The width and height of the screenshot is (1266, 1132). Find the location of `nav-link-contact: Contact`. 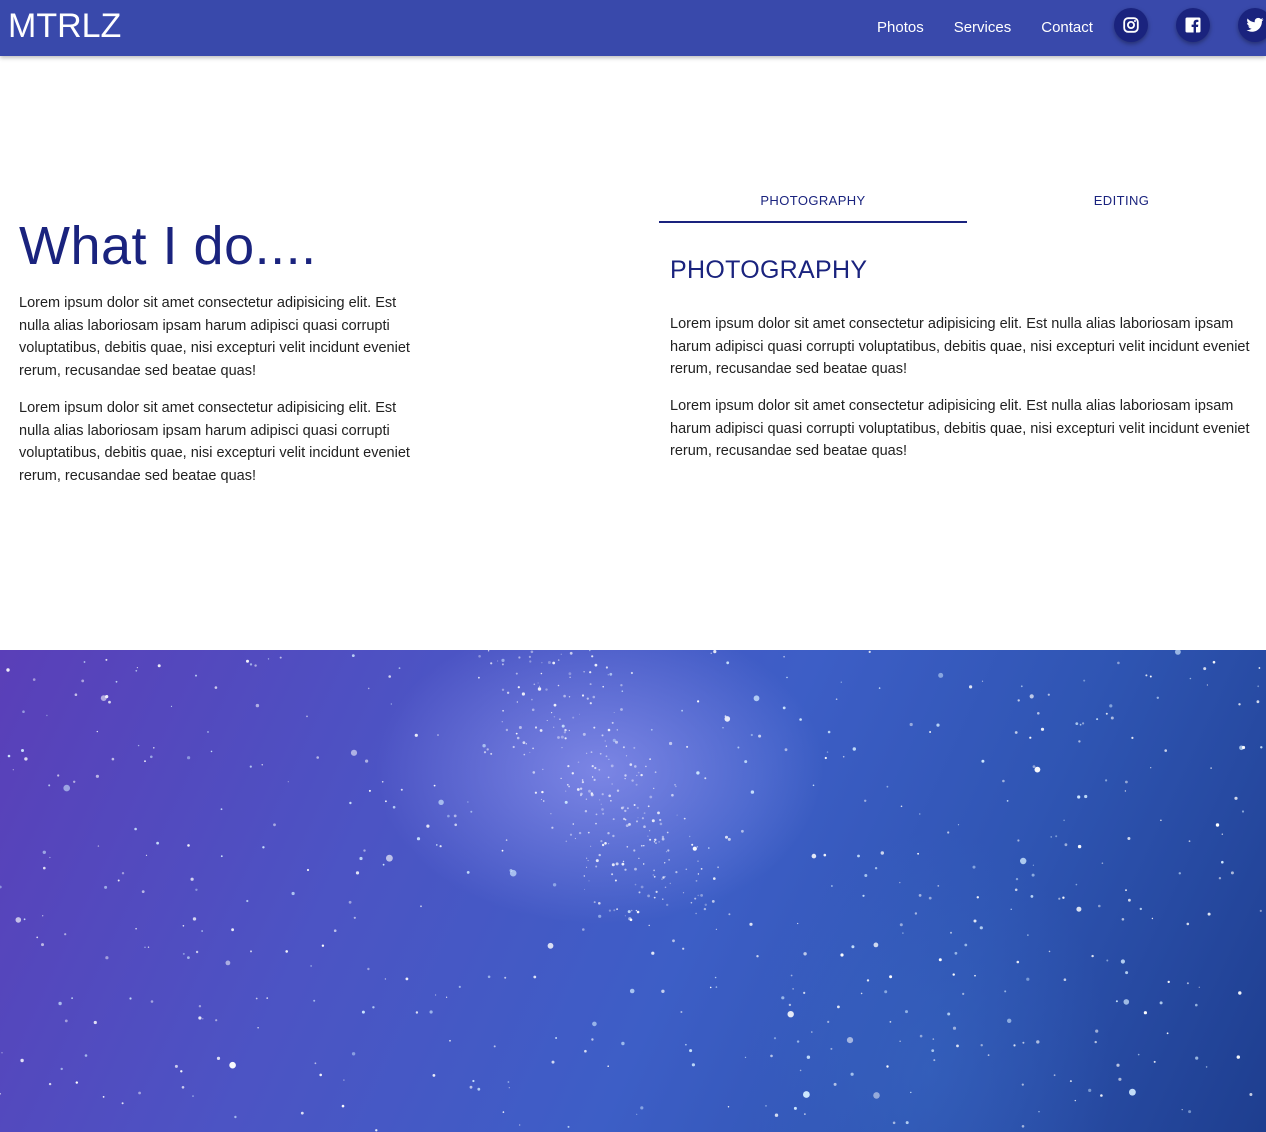

nav-link-contact: Contact is located at coordinates (1067, 28).